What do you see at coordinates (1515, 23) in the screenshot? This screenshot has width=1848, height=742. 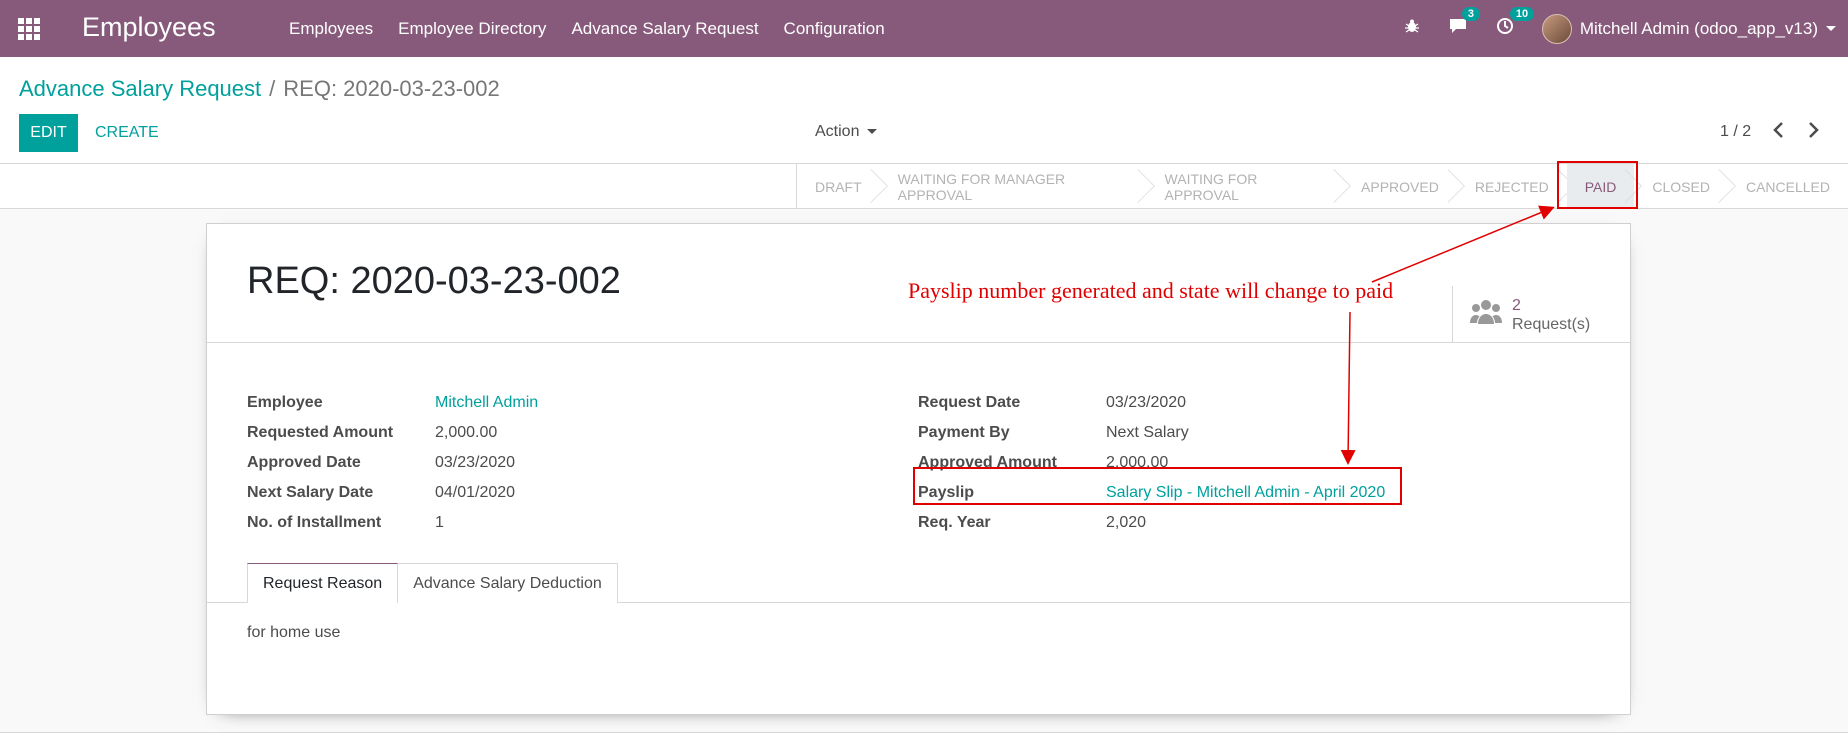 I see `activities-icon: 10` at bounding box center [1515, 23].